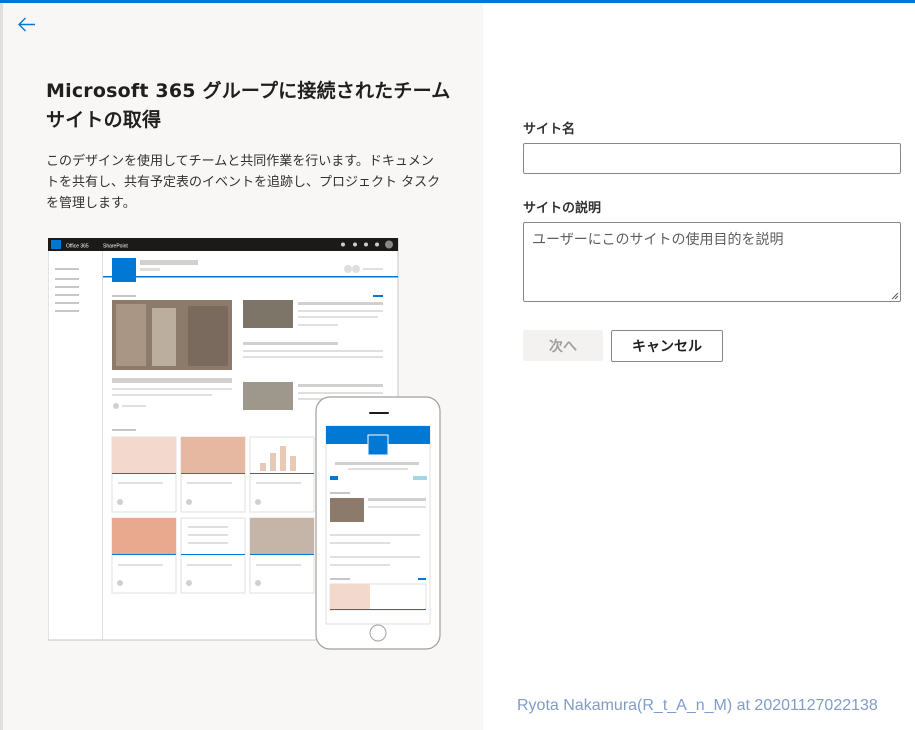 The height and width of the screenshot is (730, 915). Describe the element at coordinates (549, 129) in the screenshot. I see `site-name-label: サイト名` at that location.